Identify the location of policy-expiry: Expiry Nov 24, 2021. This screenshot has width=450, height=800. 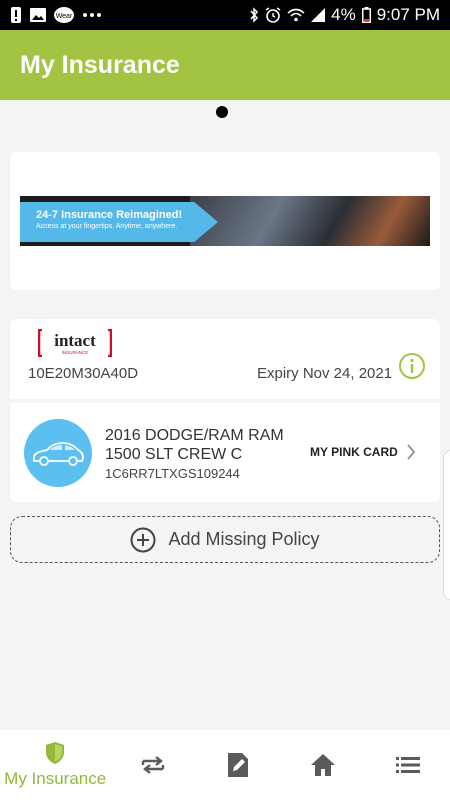
(325, 373).